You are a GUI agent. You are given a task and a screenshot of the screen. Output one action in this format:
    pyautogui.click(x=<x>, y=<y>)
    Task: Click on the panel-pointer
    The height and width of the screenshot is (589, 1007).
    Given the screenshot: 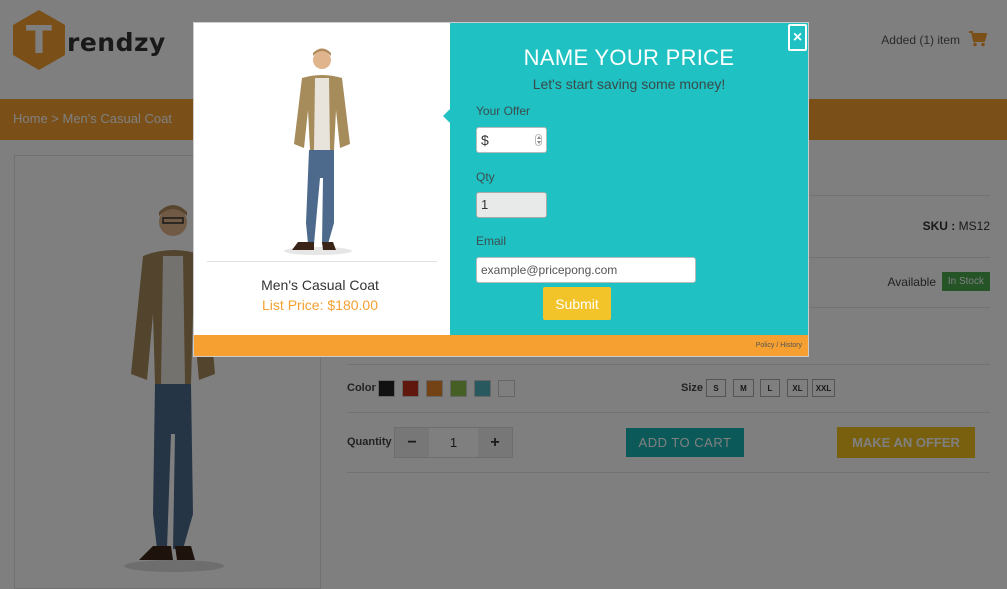 What is the action you would take?
    pyautogui.click(x=446, y=116)
    